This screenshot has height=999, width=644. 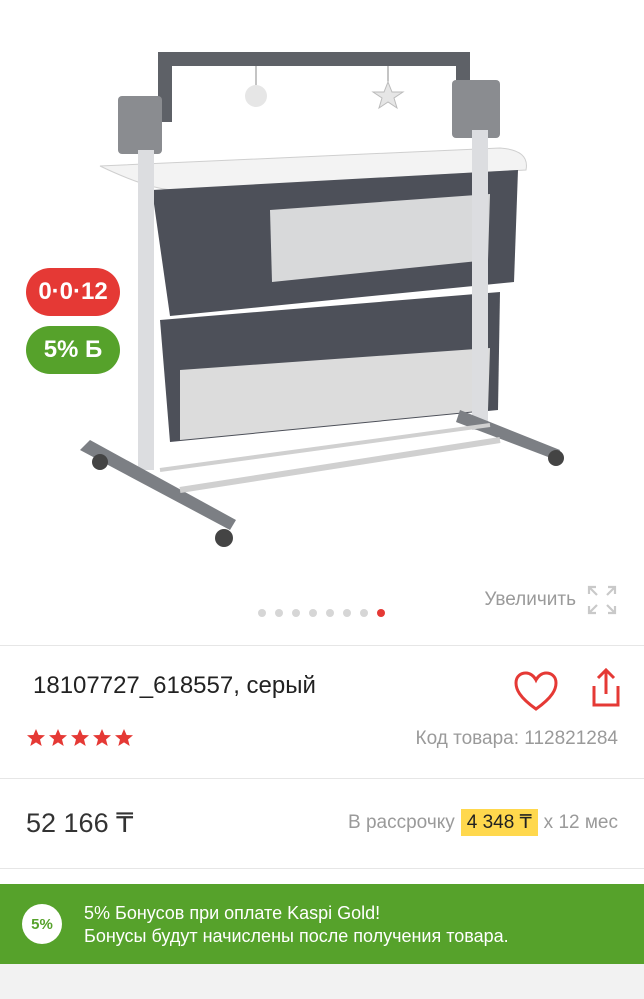 I want to click on bonus-badge: 5% Б, so click(x=73, y=350).